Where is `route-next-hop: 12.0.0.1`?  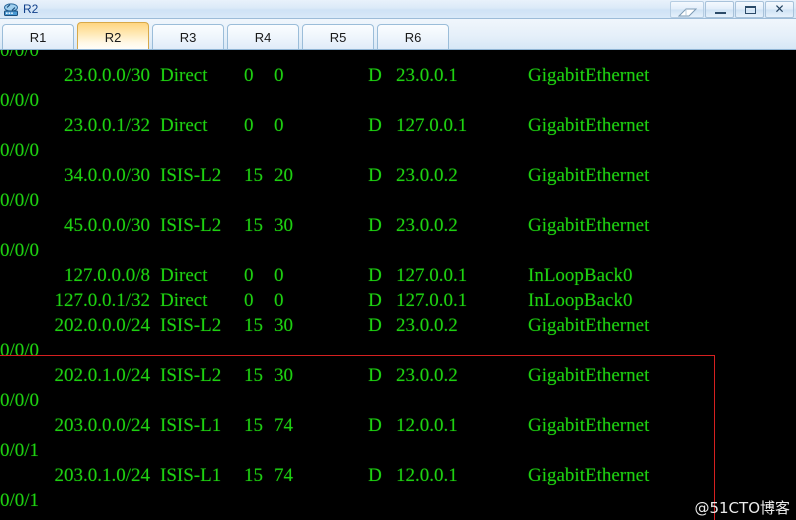
route-next-hop: 12.0.0.1 is located at coordinates (427, 475).